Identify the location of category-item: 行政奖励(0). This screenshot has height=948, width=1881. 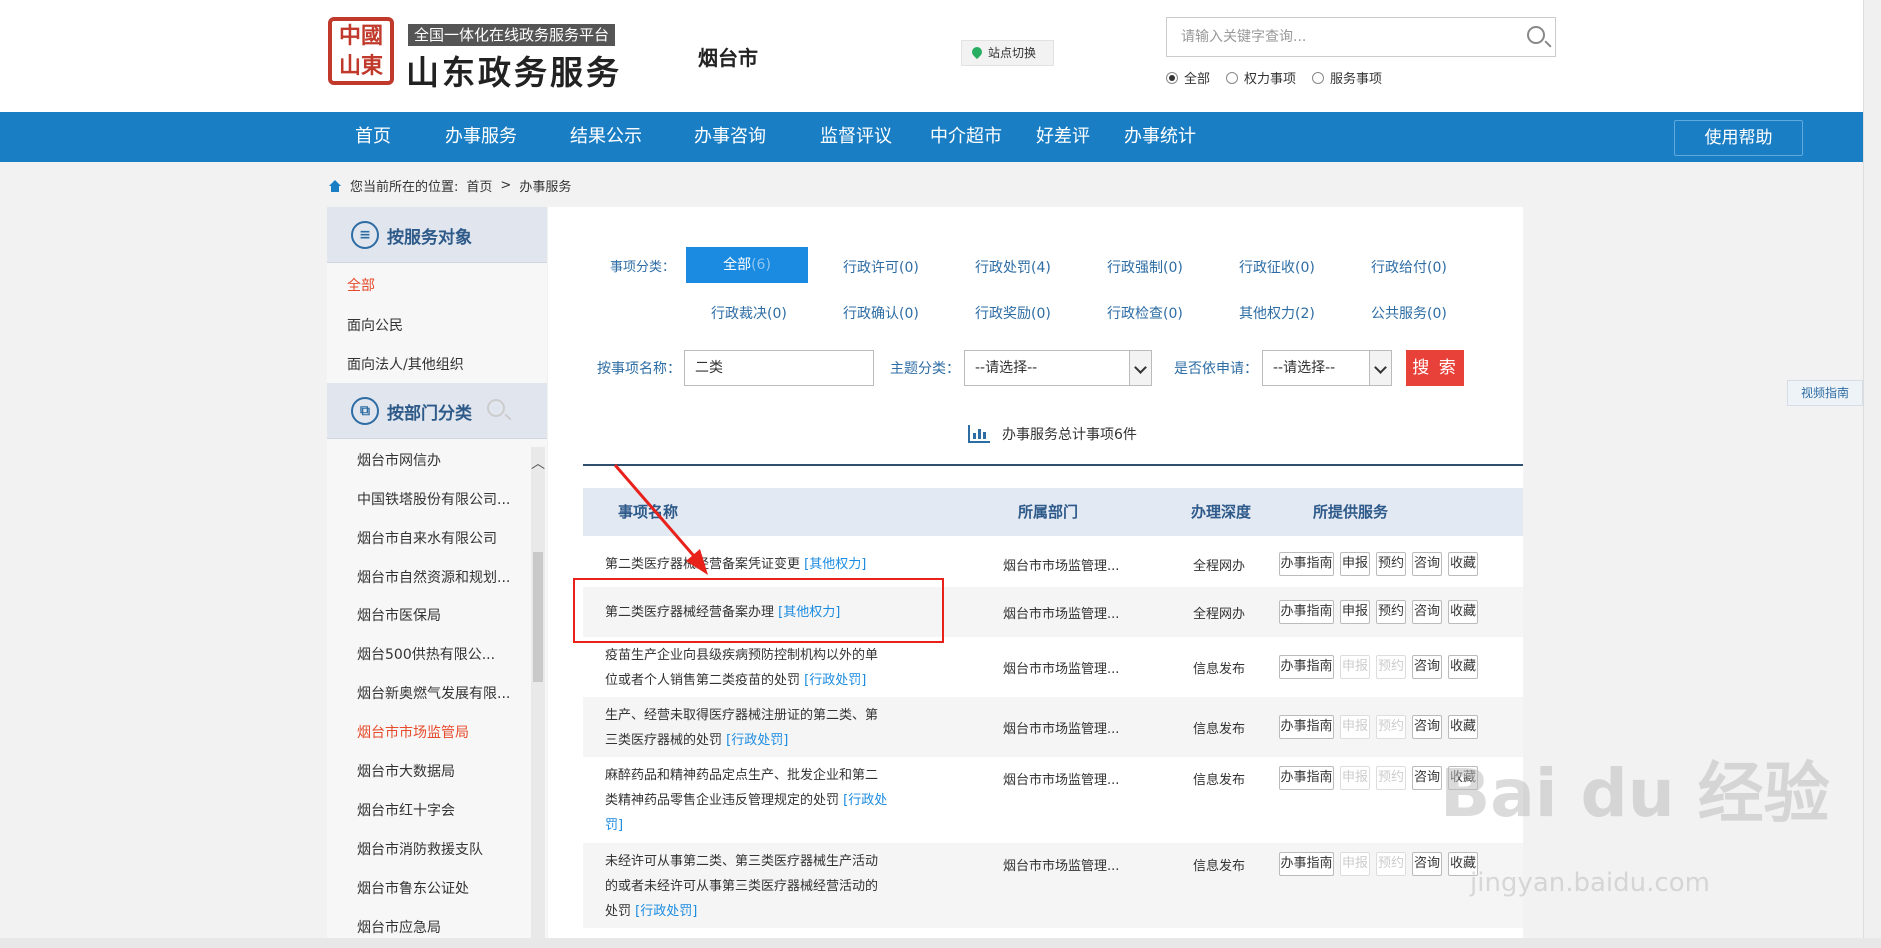
(1013, 313).